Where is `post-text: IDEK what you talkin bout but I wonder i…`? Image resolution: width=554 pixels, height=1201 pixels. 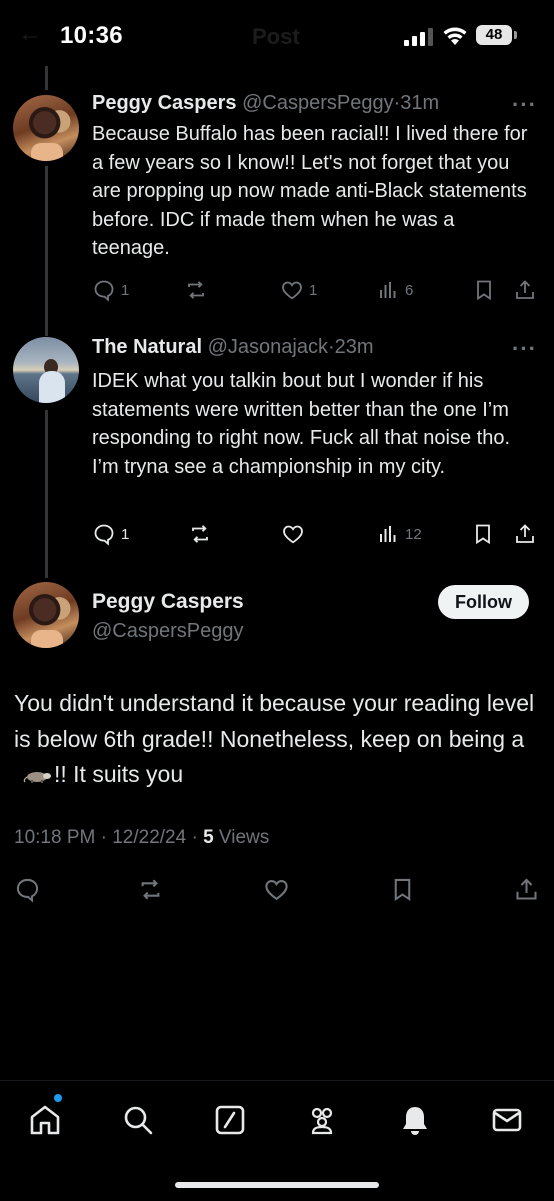
post-text: IDEK what you talkin bout but I wonder i… is located at coordinates (301, 424).